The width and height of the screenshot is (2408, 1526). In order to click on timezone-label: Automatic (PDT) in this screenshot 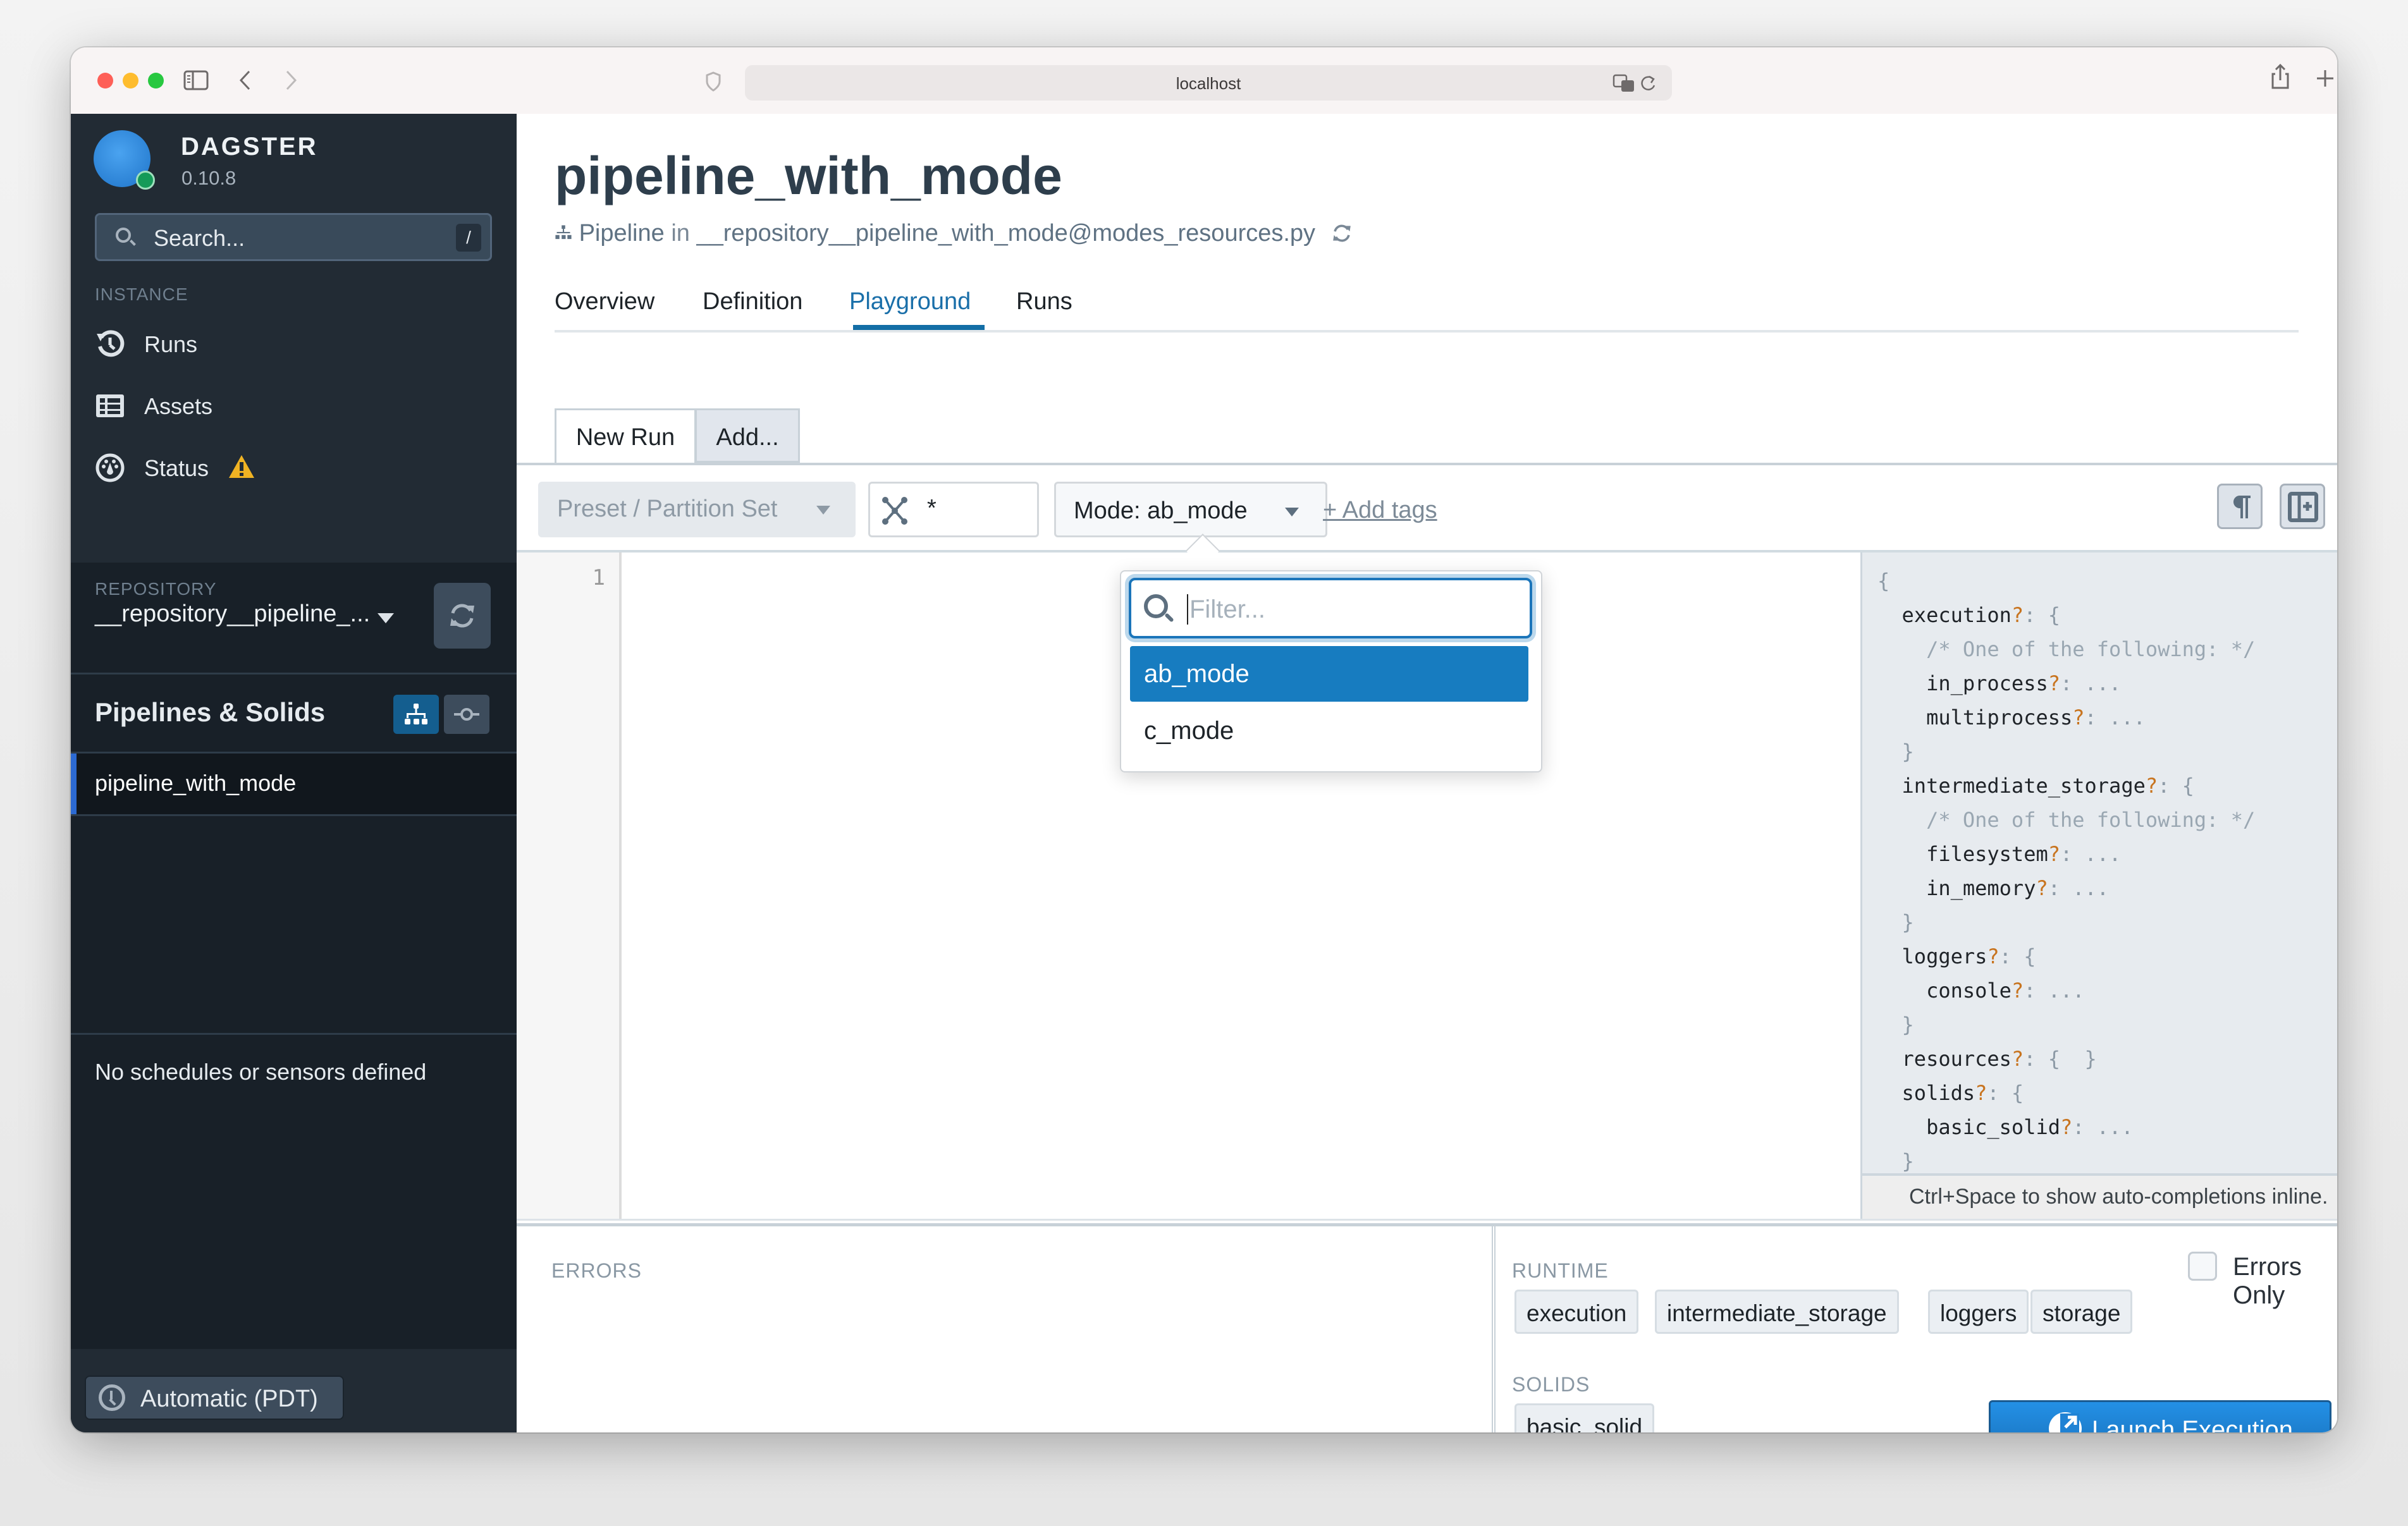, I will do `click(229, 1399)`.